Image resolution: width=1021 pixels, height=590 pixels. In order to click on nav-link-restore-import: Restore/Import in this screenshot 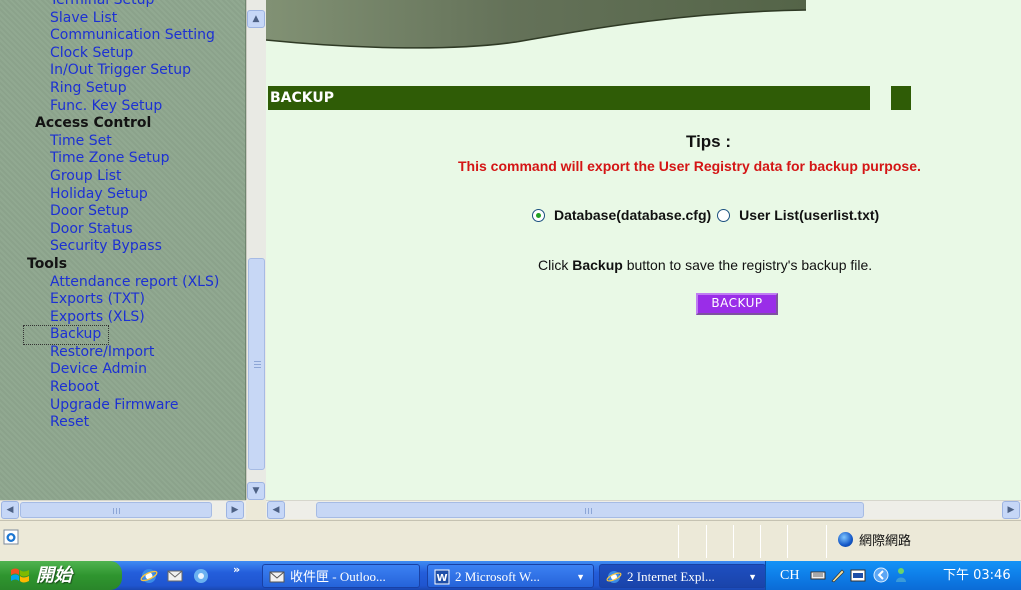, I will do `click(147, 353)`.